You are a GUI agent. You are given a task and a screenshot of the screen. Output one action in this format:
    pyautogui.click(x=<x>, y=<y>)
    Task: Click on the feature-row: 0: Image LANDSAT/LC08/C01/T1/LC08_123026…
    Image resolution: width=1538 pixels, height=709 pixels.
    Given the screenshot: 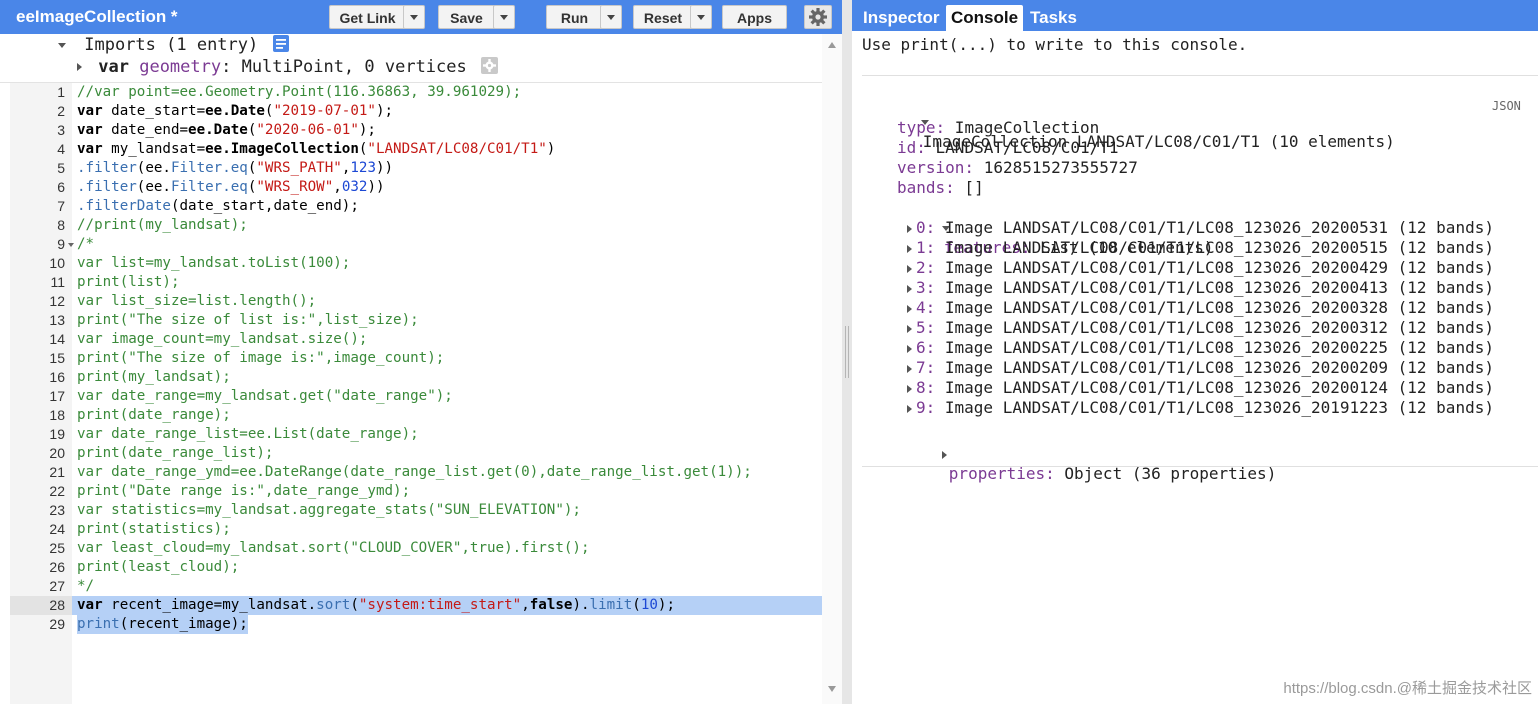 What is the action you would take?
    pyautogui.click(x=1200, y=228)
    